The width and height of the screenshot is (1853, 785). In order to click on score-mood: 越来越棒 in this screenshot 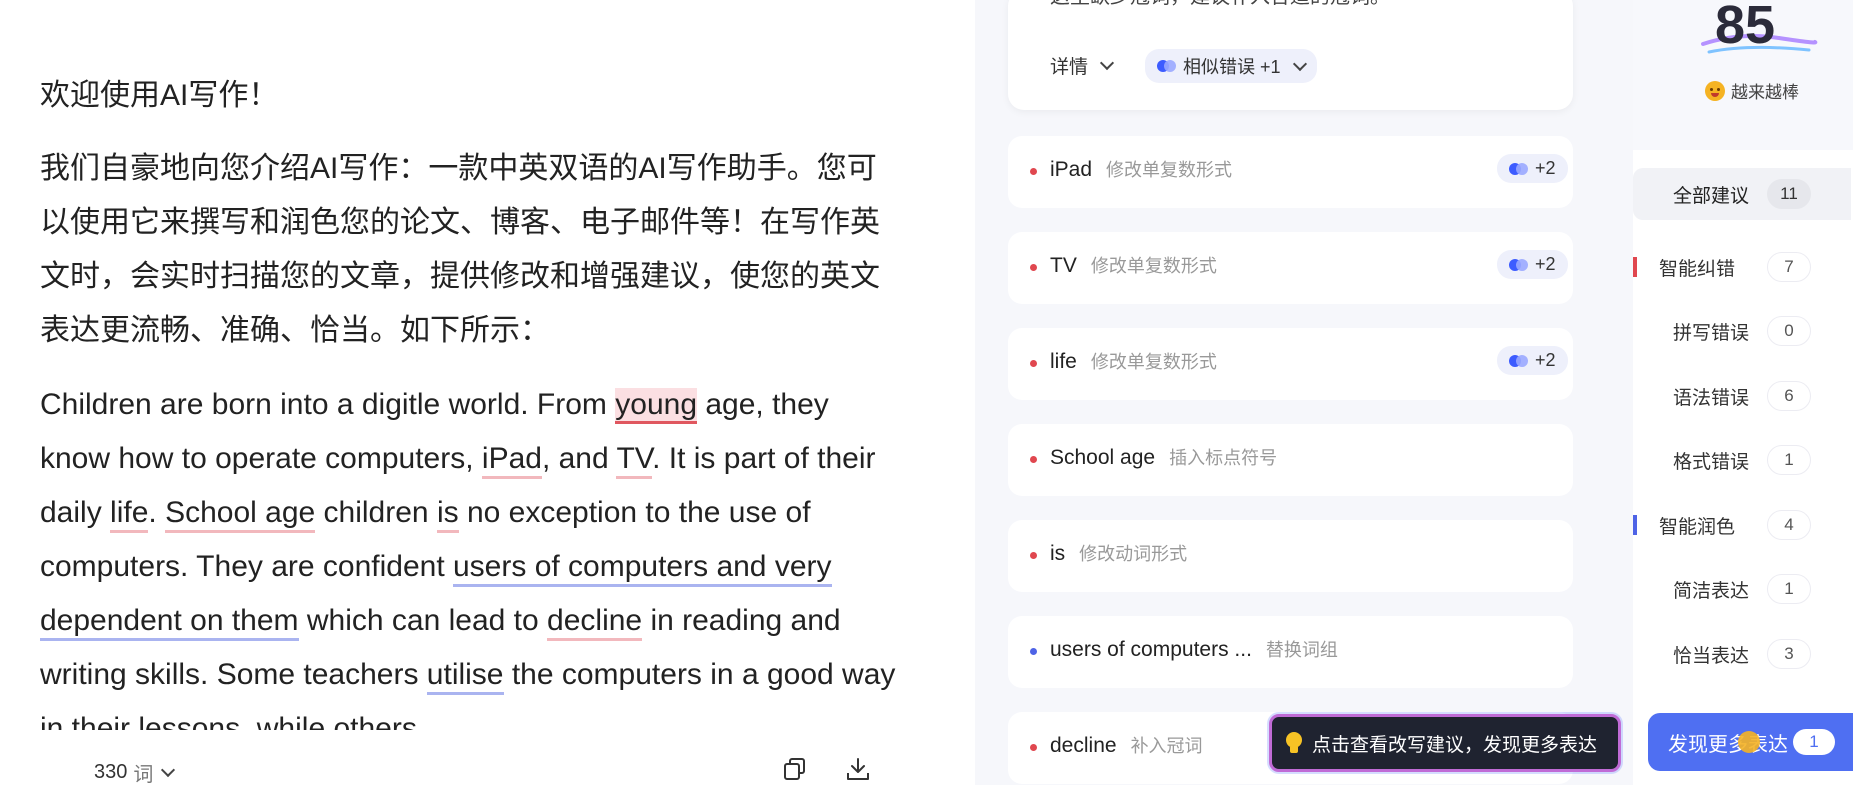, I will do `click(1752, 90)`.